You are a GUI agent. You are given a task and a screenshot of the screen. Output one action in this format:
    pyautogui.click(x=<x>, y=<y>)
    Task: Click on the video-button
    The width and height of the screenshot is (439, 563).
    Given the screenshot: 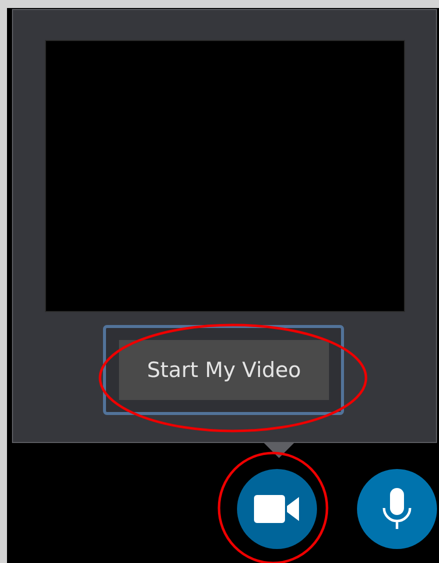 What is the action you would take?
    pyautogui.click(x=277, y=509)
    